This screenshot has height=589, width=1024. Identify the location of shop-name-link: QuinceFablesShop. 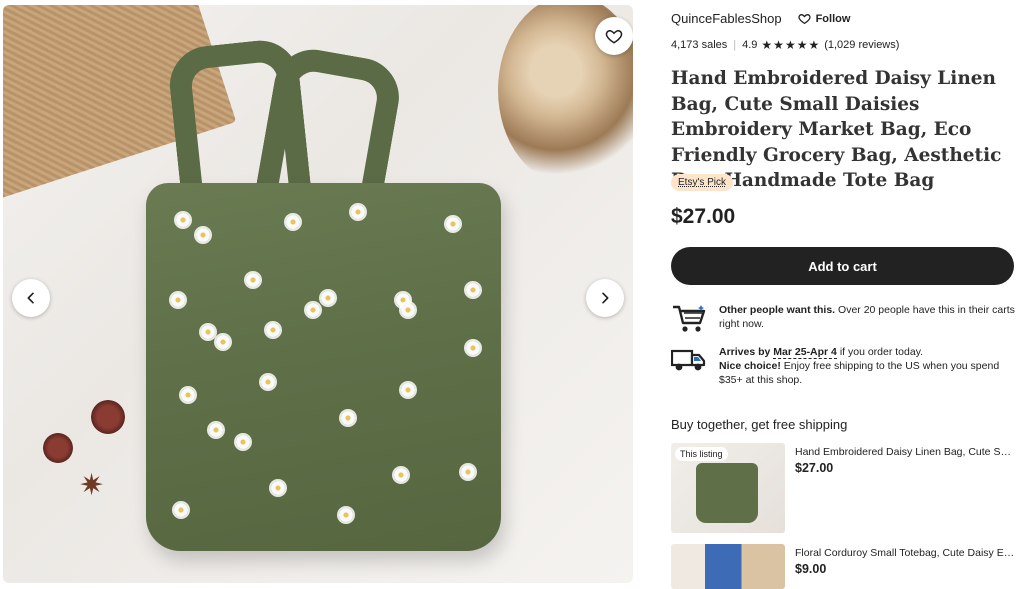
(726, 18).